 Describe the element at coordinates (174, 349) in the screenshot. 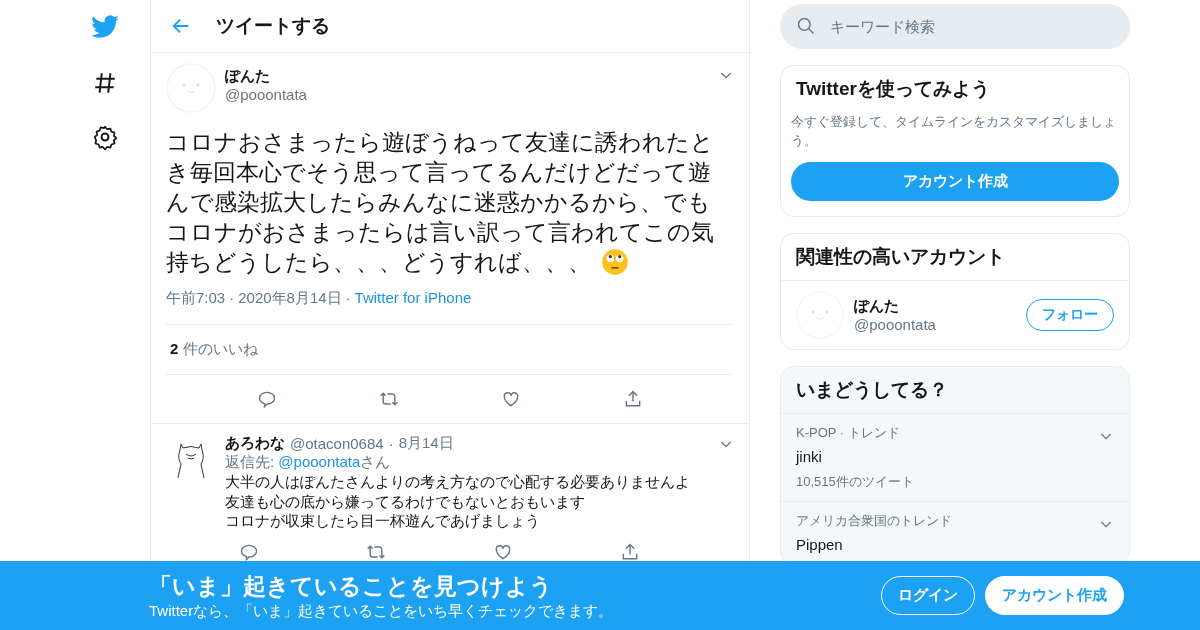

I see `likes-count: 2` at that location.